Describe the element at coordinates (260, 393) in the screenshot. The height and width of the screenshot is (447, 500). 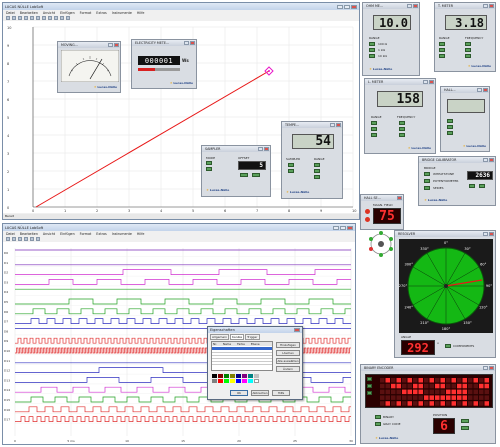
I see `cancel-button: Abbrechen` at that location.